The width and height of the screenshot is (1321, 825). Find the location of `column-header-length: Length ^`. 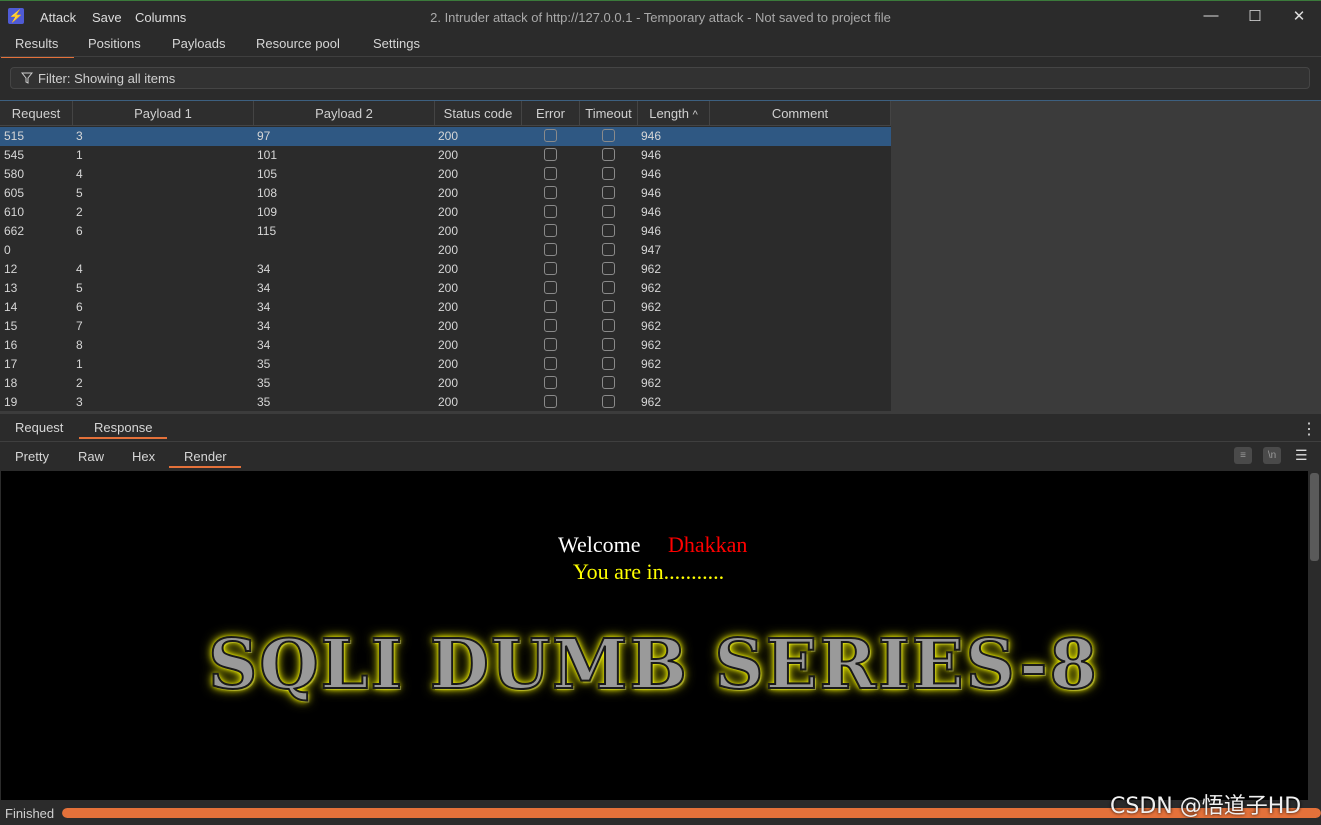

column-header-length: Length ^ is located at coordinates (674, 113).